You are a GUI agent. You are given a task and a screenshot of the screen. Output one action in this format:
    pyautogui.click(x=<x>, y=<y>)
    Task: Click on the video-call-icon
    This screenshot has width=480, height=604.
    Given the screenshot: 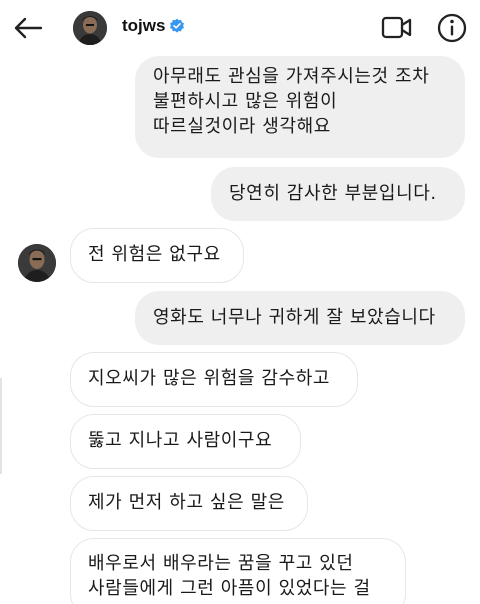 What is the action you would take?
    pyautogui.click(x=396, y=27)
    